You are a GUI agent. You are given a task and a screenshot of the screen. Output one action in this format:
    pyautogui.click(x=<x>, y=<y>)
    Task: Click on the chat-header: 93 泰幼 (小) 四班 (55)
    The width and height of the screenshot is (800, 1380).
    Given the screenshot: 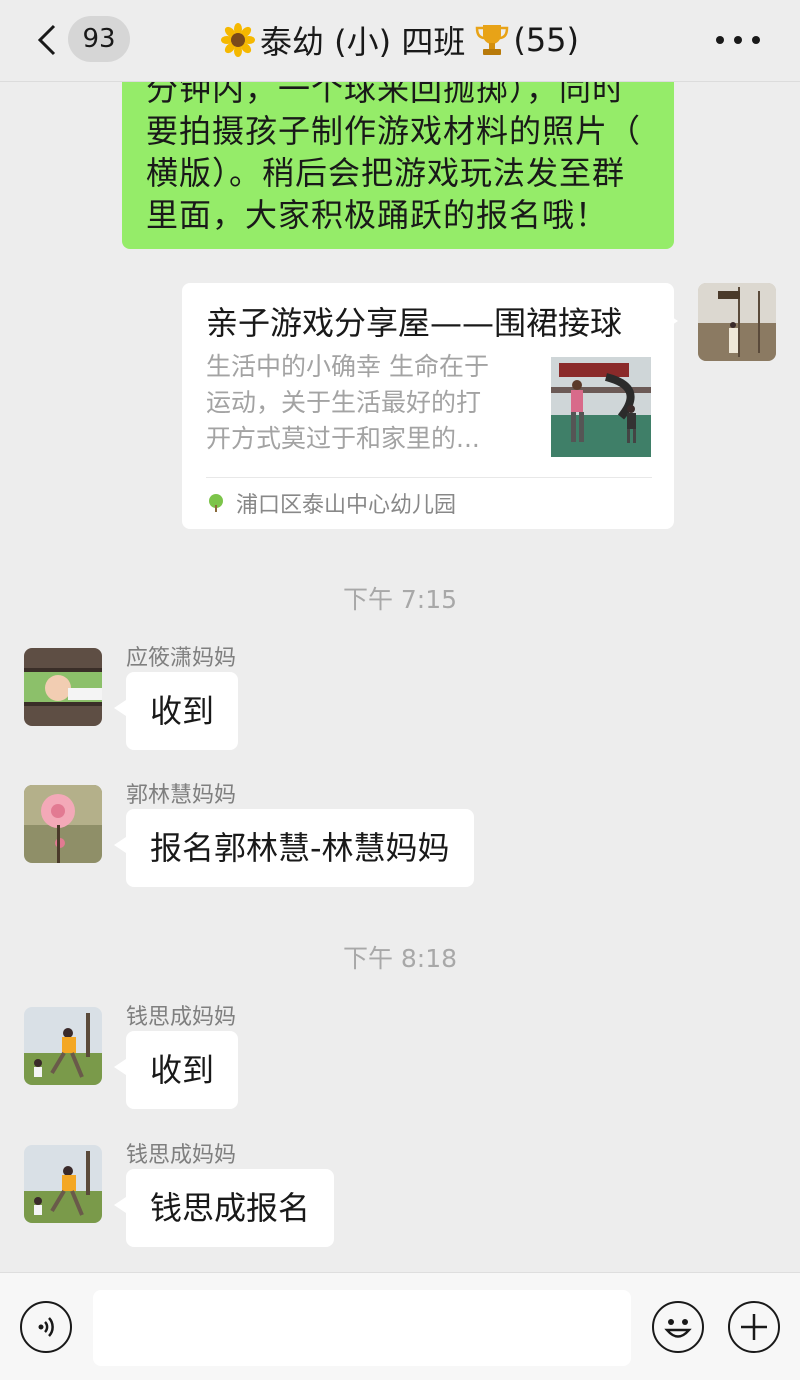 What is the action you would take?
    pyautogui.click(x=400, y=41)
    